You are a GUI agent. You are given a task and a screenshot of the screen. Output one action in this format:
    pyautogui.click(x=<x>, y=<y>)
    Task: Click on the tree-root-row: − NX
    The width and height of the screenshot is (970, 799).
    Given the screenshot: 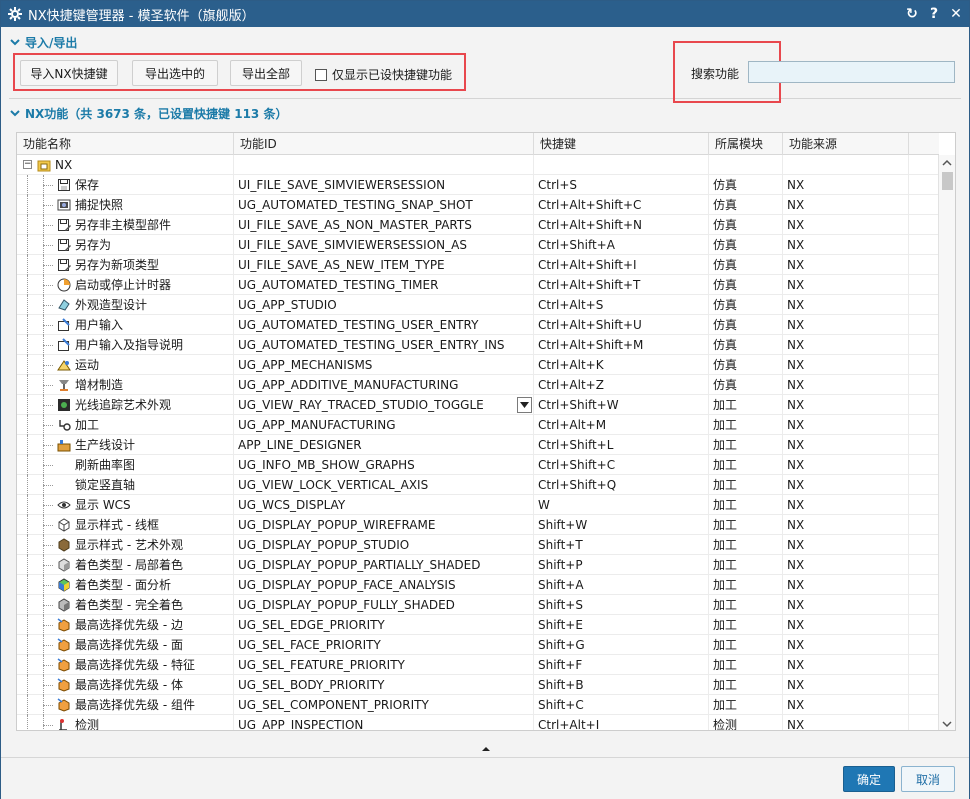 What is the action you would take?
    pyautogui.click(x=478, y=165)
    